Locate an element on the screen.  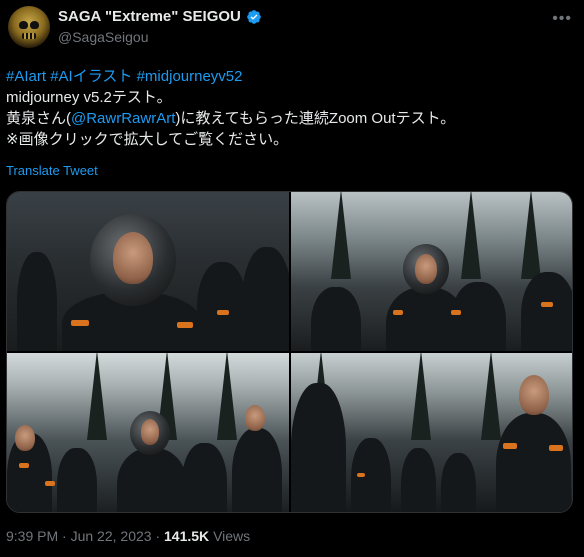
tweet-line: 黄泉さん(@RawrRawrArt)に教えてもらった連続Zoom Outテスト。 is located at coordinates (291, 118).